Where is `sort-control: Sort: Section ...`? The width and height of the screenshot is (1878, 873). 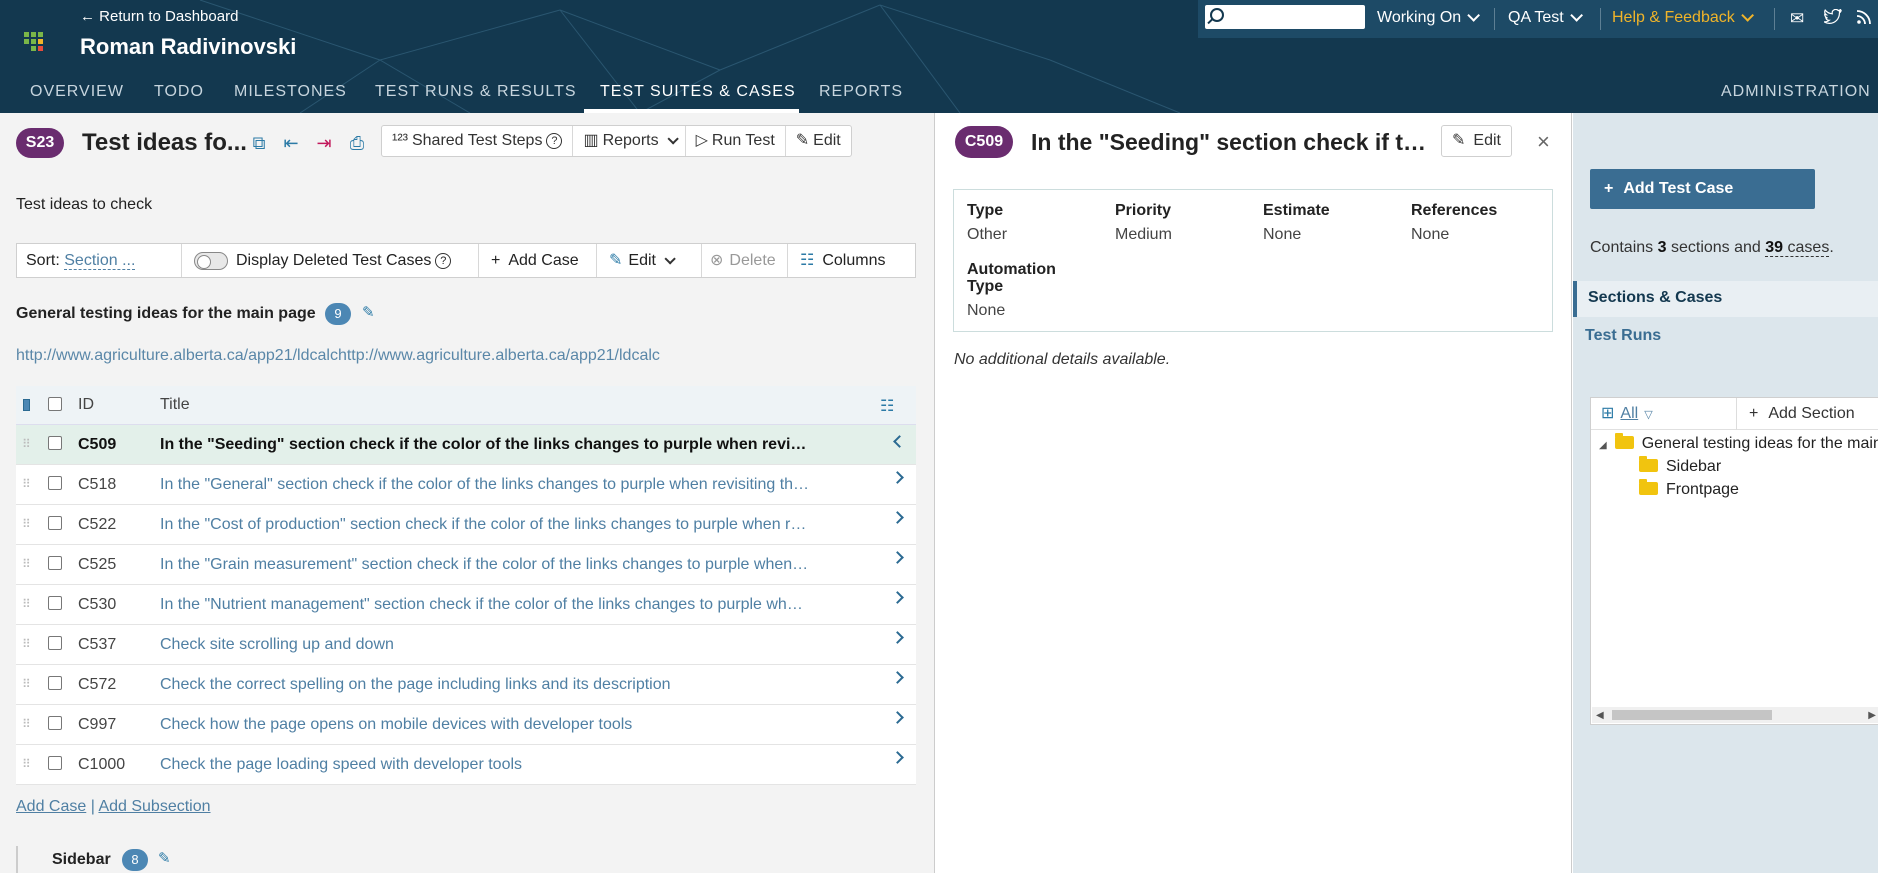
sort-control: Sort: Section ... is located at coordinates (99, 260).